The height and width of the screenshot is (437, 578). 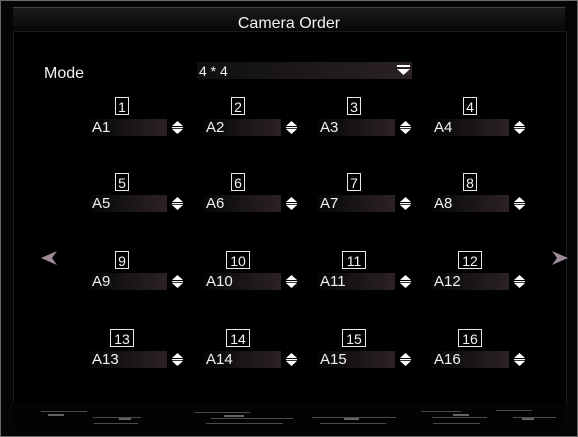 I want to click on camera-select: A6, so click(x=250, y=203).